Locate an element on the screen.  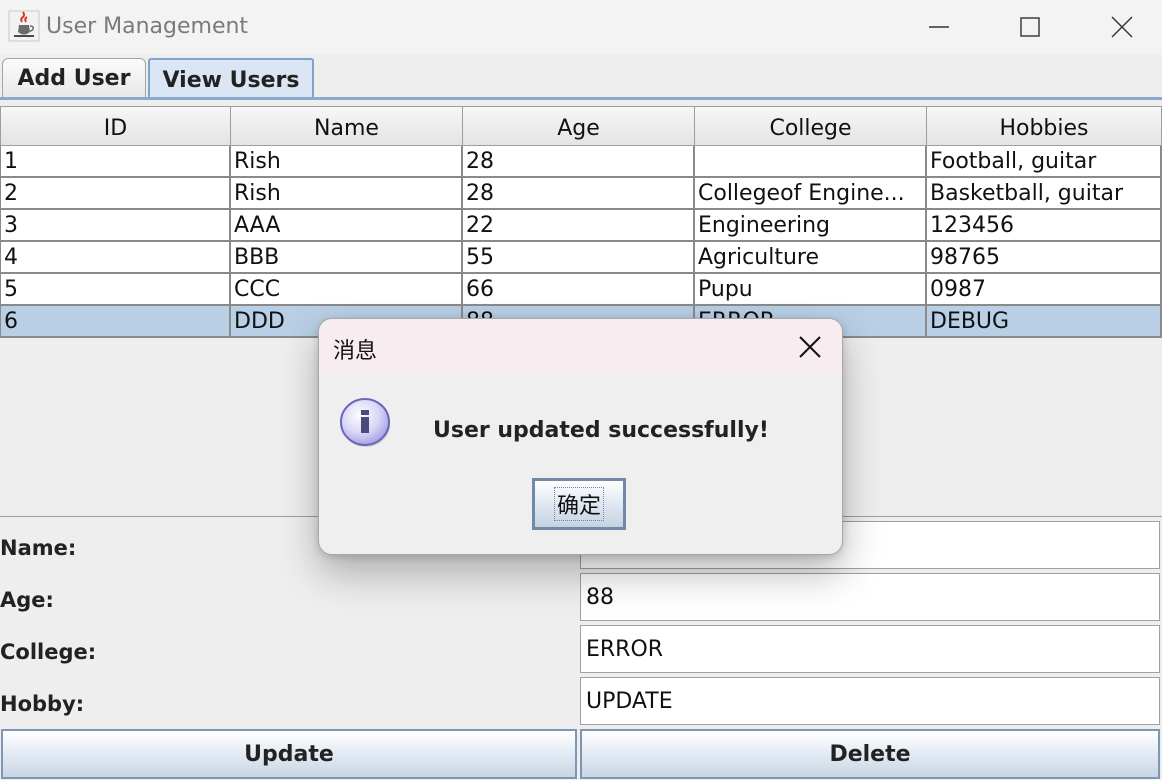
cell-id: 5 is located at coordinates (115, 290).